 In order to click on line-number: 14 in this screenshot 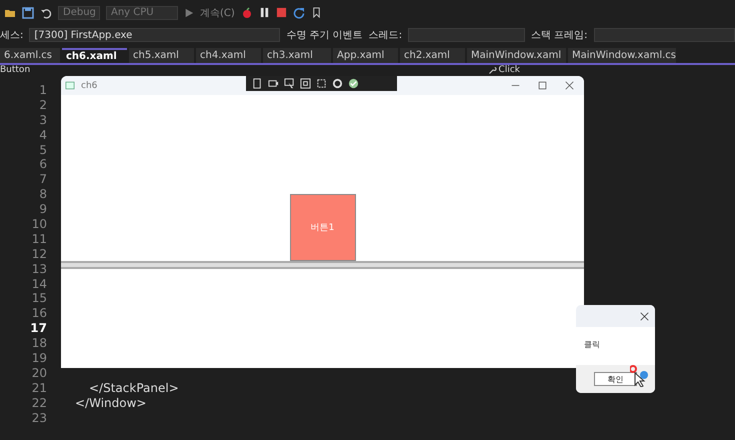, I will do `click(38, 284)`.